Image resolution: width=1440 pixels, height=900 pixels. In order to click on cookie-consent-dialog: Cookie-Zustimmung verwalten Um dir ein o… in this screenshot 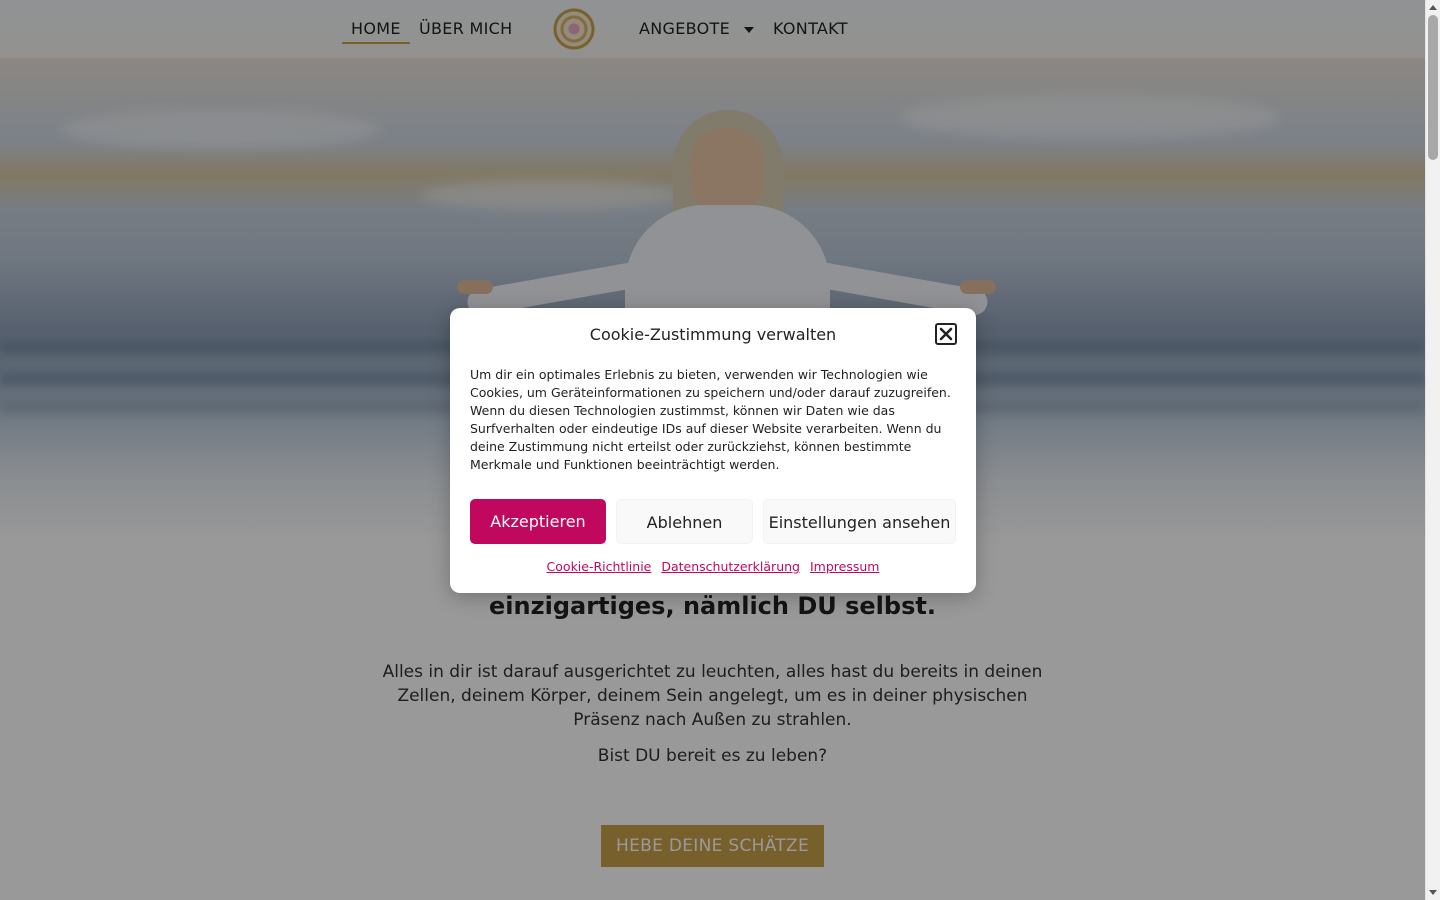, I will do `click(713, 450)`.